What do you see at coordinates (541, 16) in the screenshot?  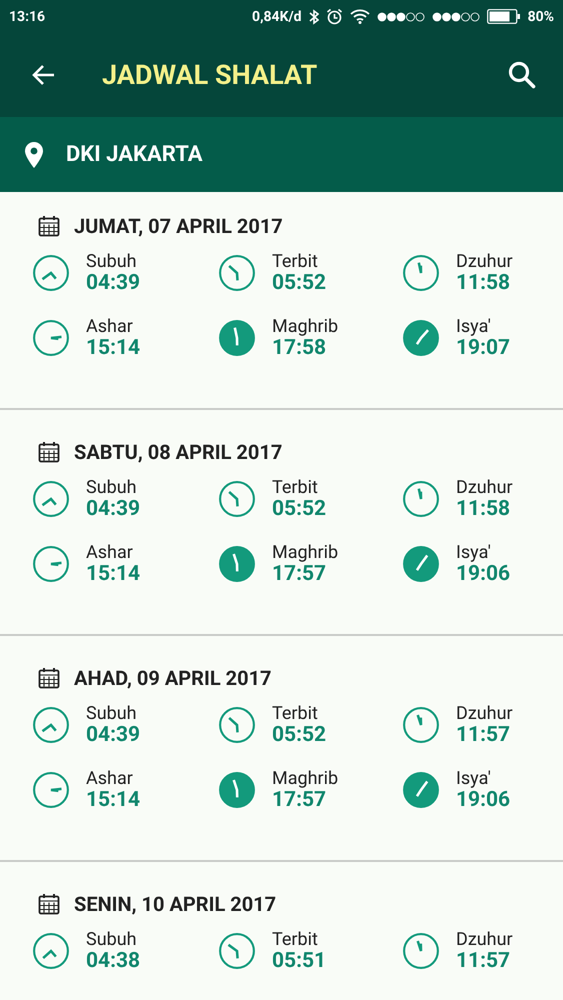 I see `battery-percent: 80%` at bounding box center [541, 16].